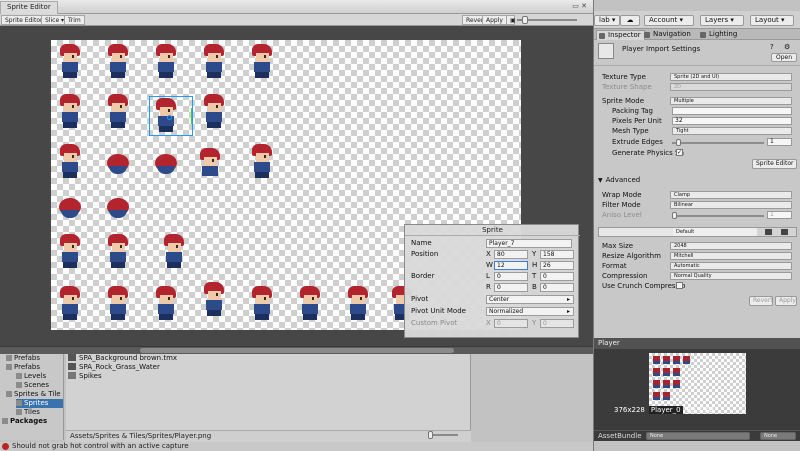 The height and width of the screenshot is (451, 800). Describe the element at coordinates (722, 20) in the screenshot. I see `layers-dropdown: Layers ▾` at that location.